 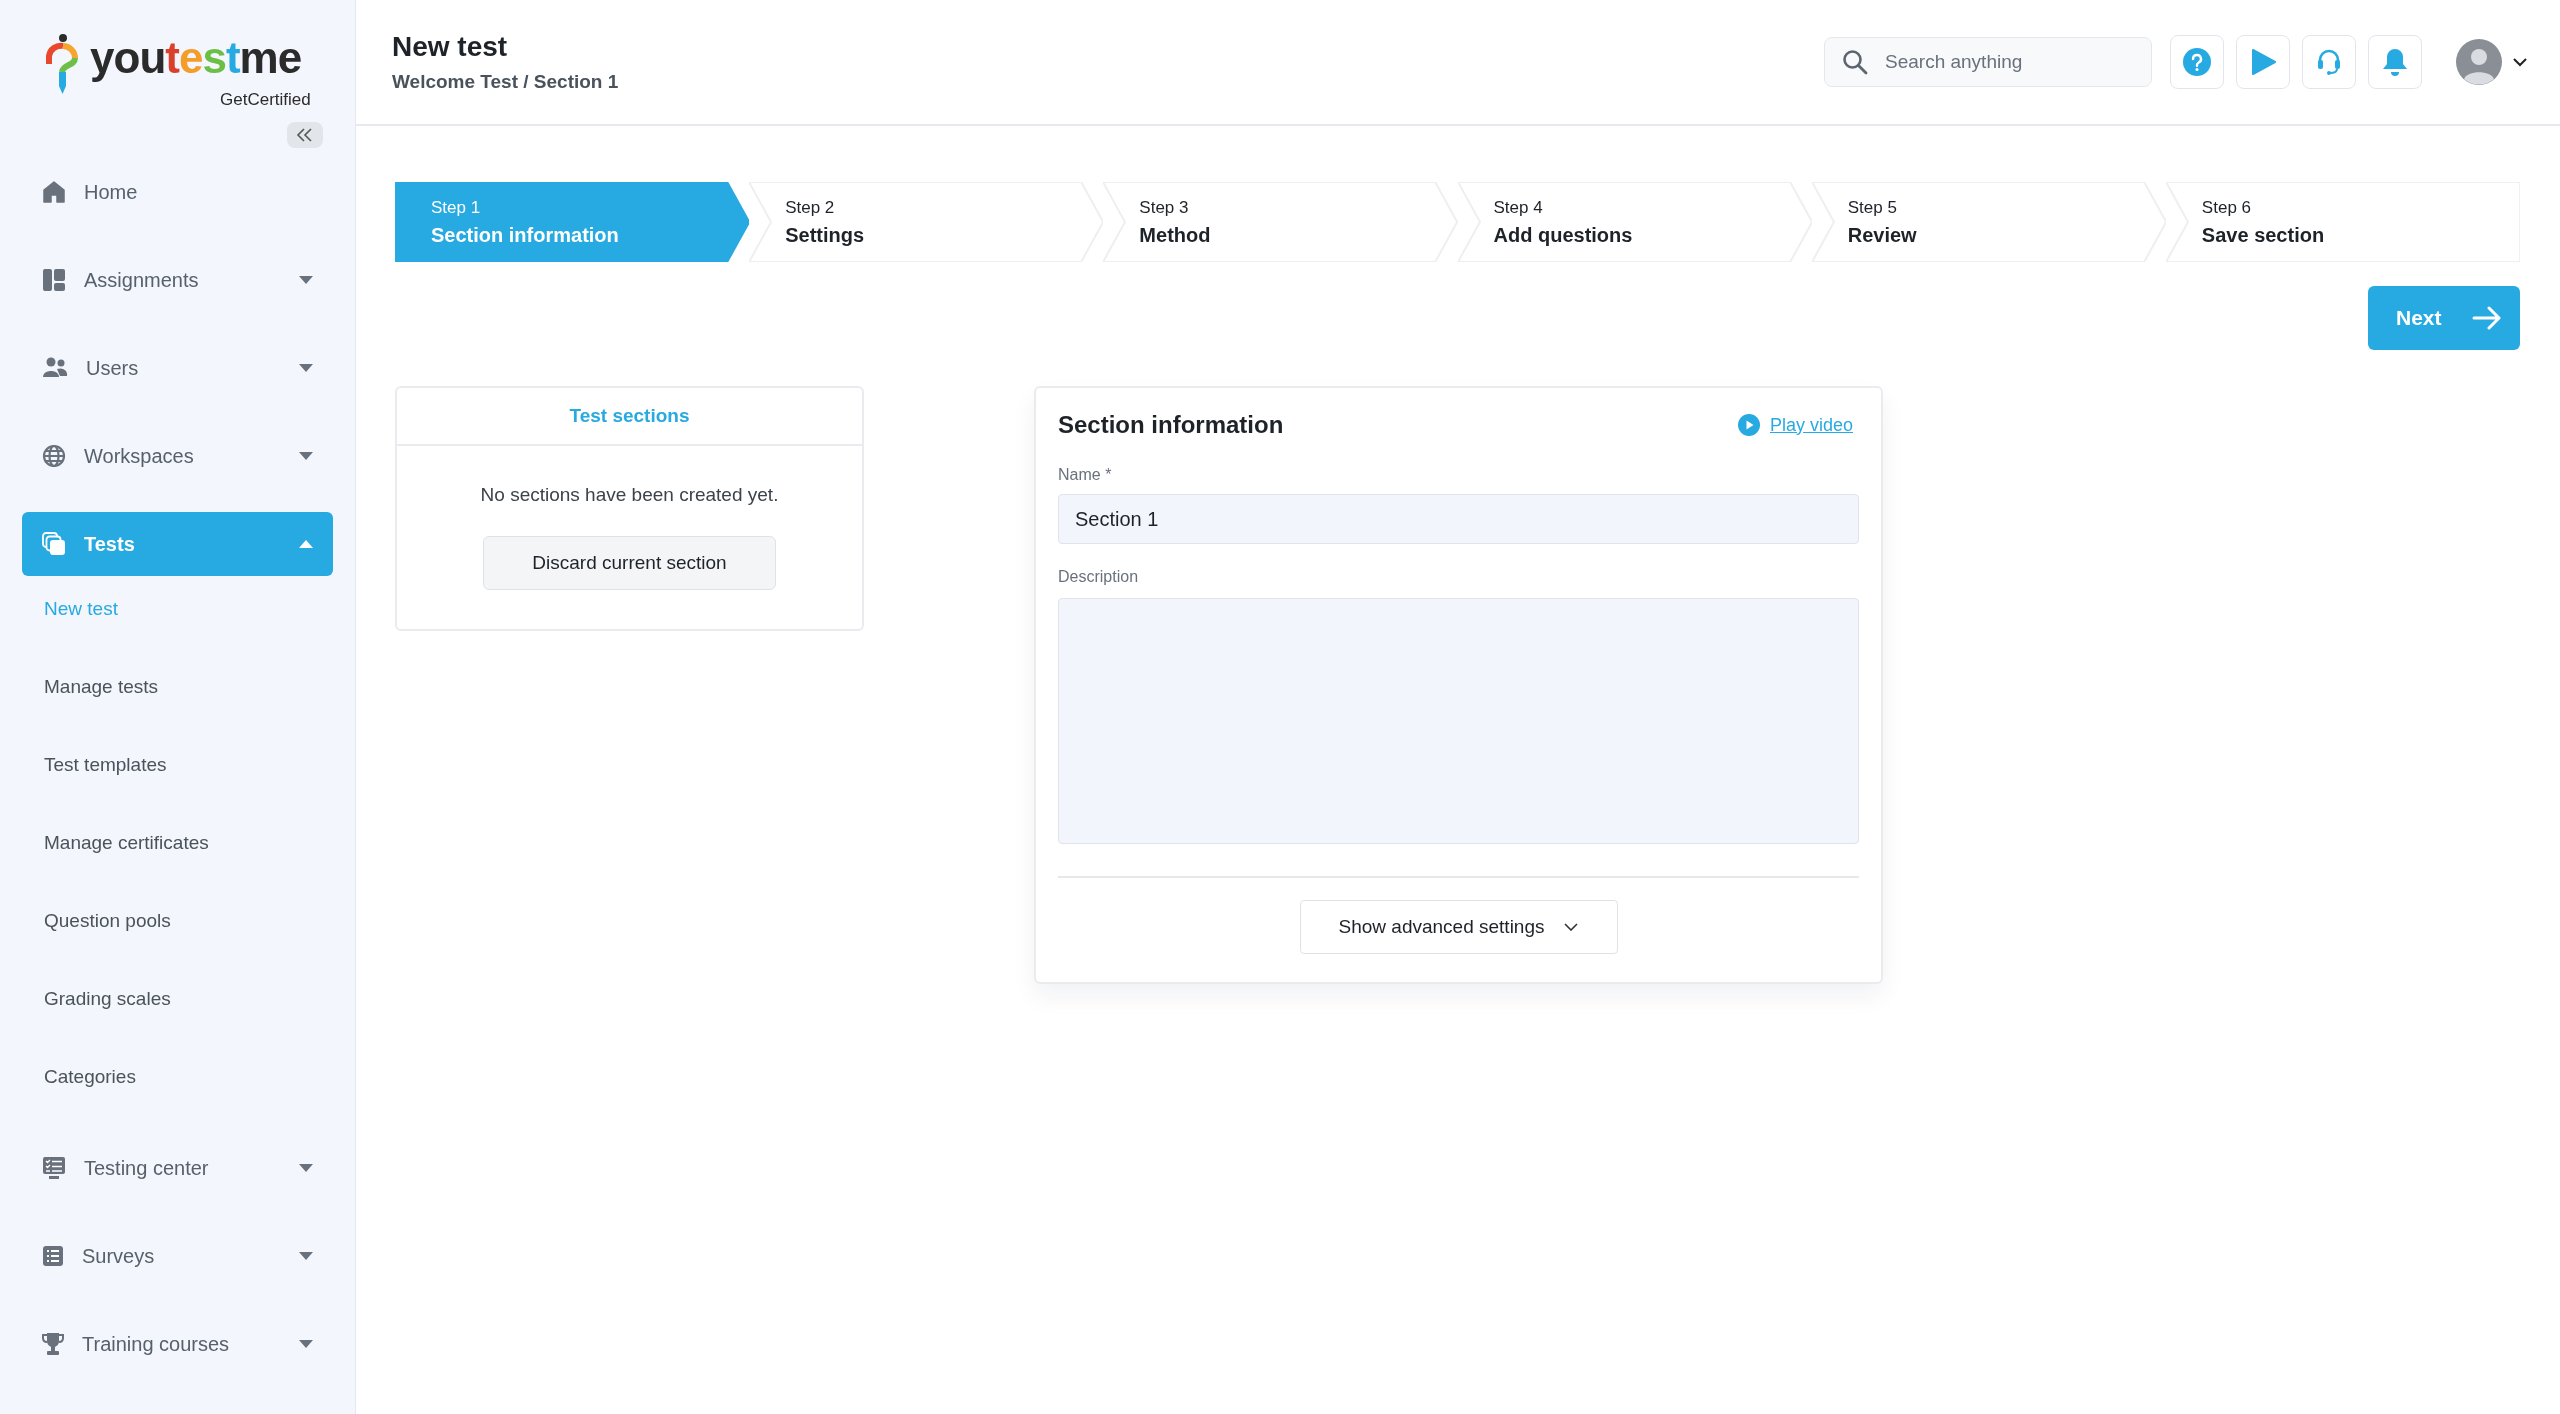 What do you see at coordinates (177, 687) in the screenshot?
I see `nav-subitem: Manage tests` at bounding box center [177, 687].